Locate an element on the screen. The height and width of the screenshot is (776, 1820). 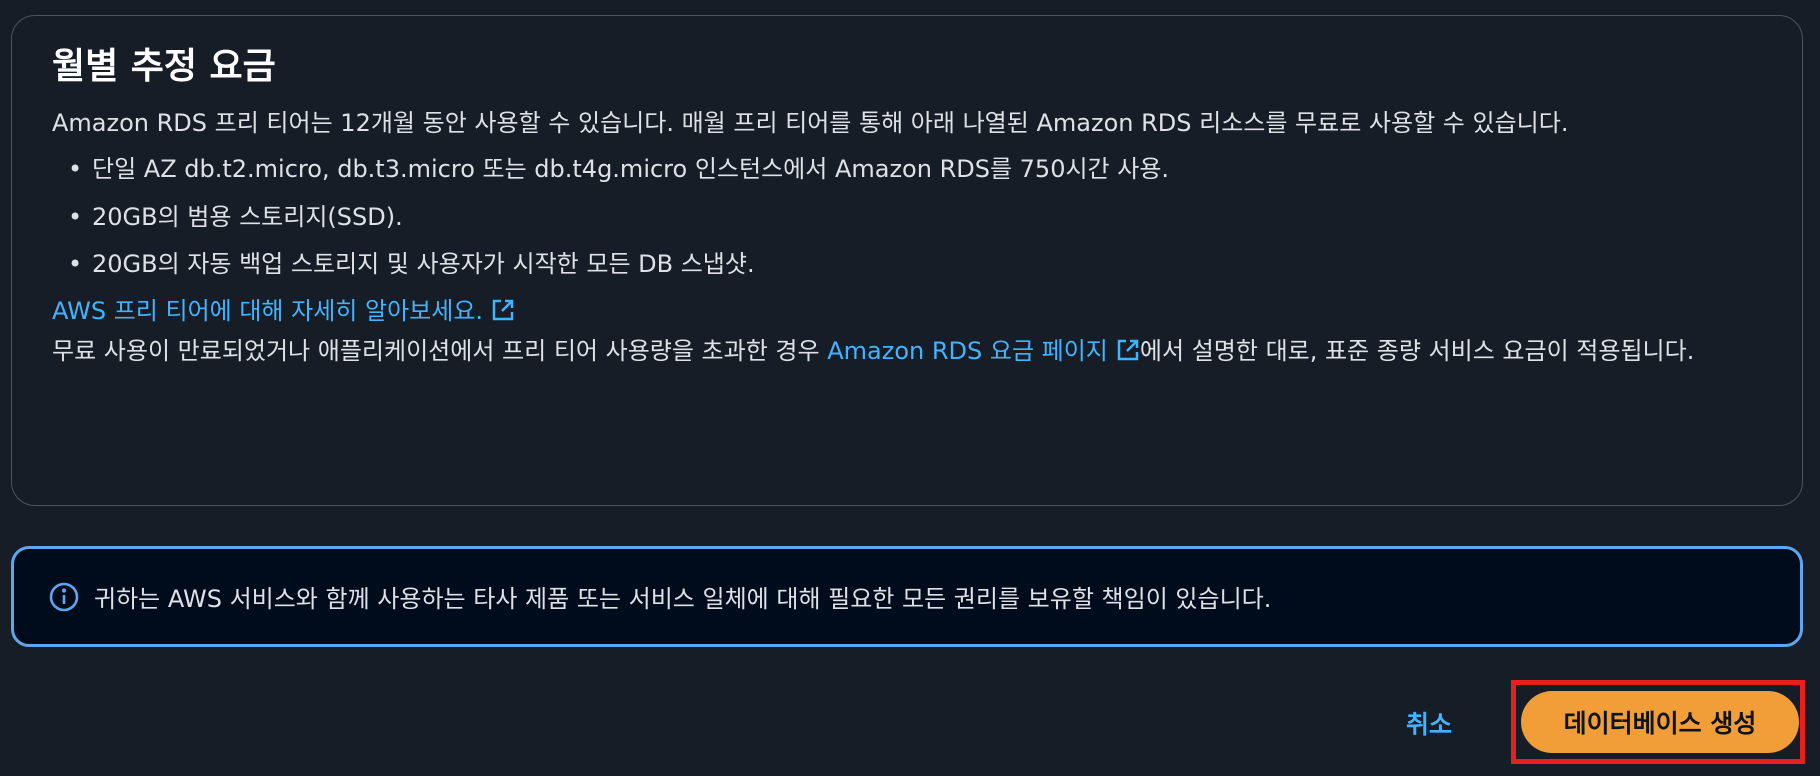
pricing-note-end: 에서 설명한 대로, 표준 종량 서비스 요금이 적용됩니다. is located at coordinates (1417, 350).